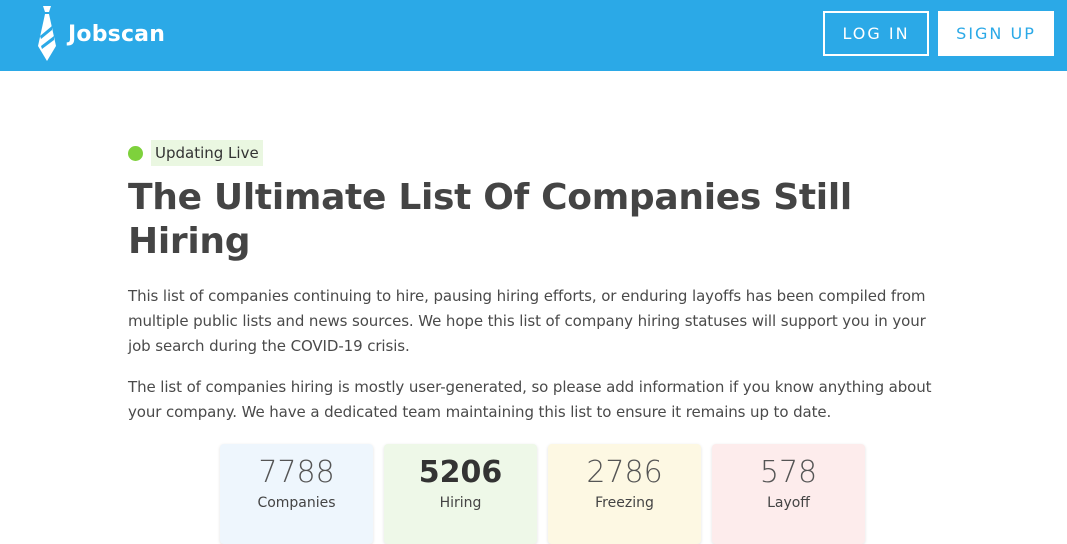 Image resolution: width=1067 pixels, height=544 pixels. What do you see at coordinates (533, 35) in the screenshot?
I see `top-navbar: Jobscan LOG IN SIGN UP` at bounding box center [533, 35].